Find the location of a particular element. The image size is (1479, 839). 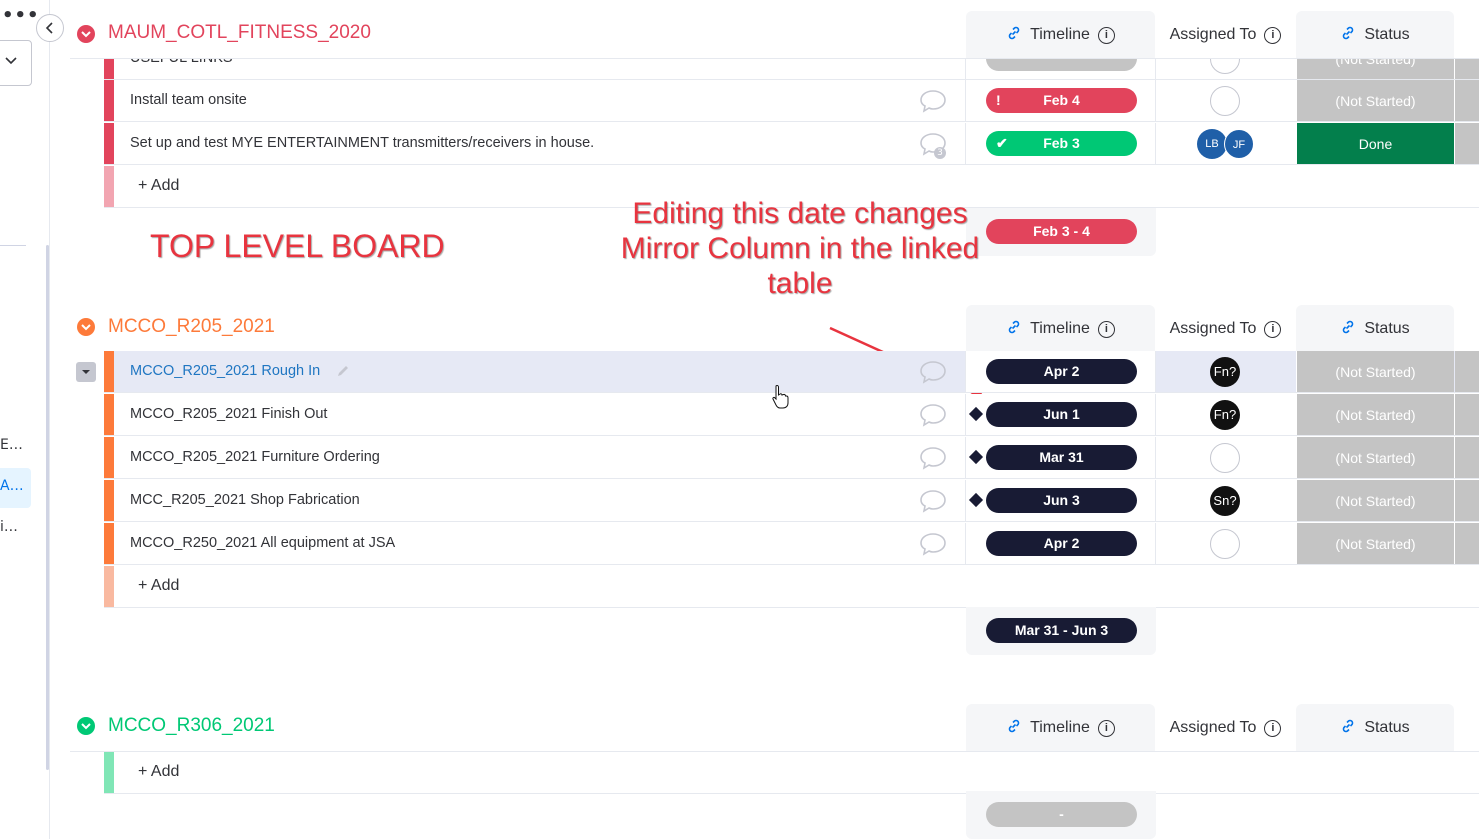

timeline-pill: ✔ Feb 3 is located at coordinates (1061, 143).